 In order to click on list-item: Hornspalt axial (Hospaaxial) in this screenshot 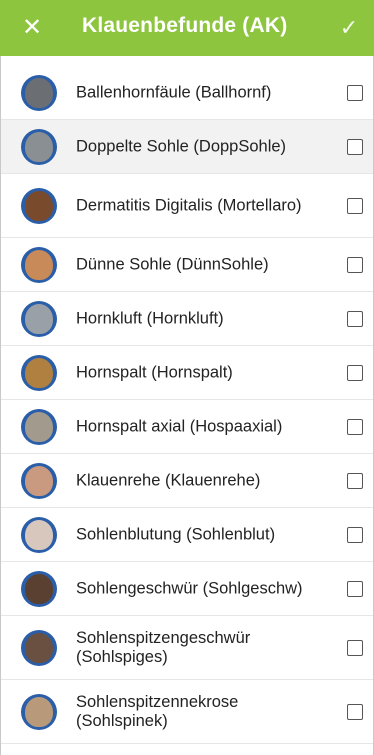, I will do `click(187, 427)`.